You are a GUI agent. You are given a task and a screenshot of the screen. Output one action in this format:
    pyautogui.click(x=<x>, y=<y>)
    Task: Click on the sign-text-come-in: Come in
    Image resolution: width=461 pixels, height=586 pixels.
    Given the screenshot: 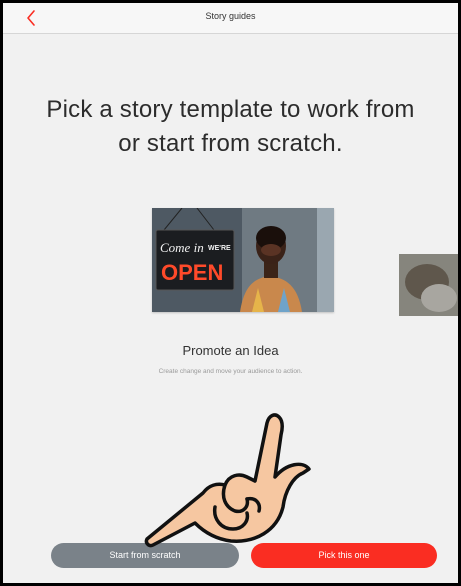 What is the action you would take?
    pyautogui.click(x=182, y=247)
    